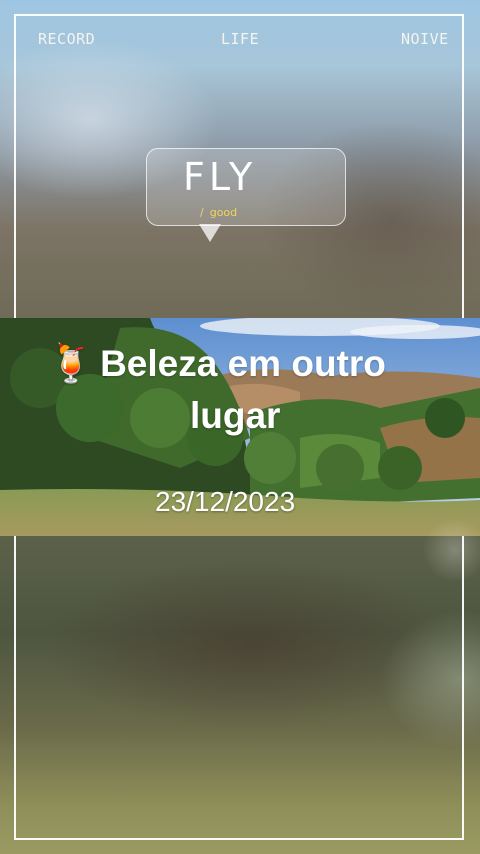 The height and width of the screenshot is (854, 480). I want to click on cocktail-icon: 🍹, so click(71, 363).